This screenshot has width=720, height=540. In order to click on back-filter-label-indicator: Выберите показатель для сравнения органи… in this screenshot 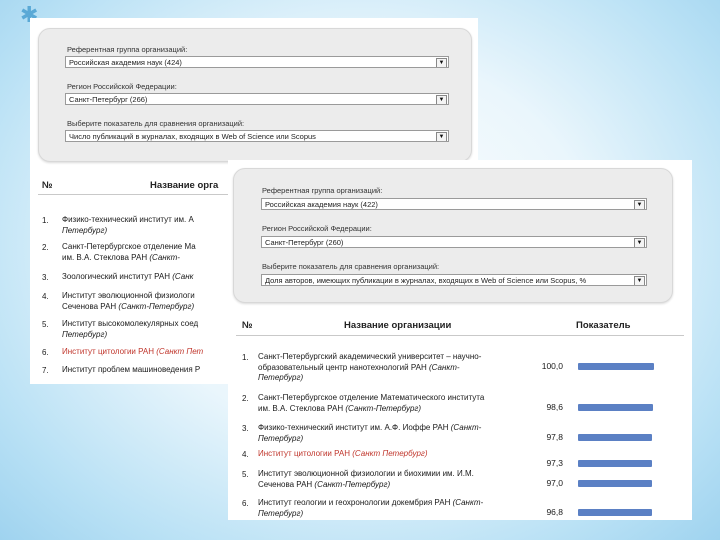, I will do `click(156, 123)`.